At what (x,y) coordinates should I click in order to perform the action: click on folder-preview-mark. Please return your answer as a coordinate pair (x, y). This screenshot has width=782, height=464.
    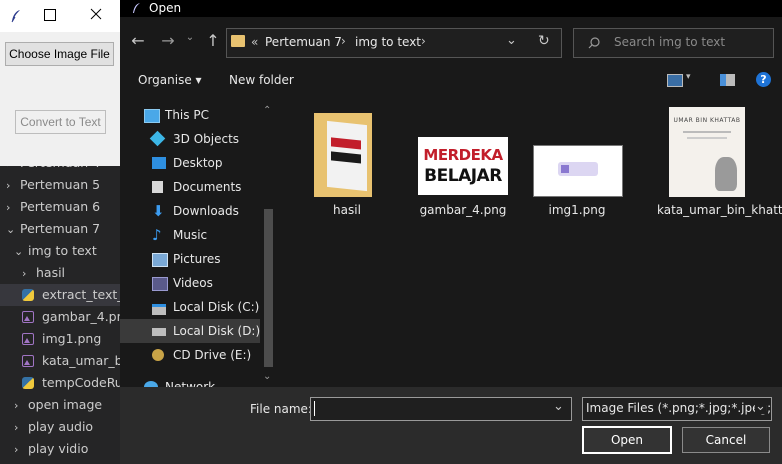
    Looking at the image, I should click on (346, 157).